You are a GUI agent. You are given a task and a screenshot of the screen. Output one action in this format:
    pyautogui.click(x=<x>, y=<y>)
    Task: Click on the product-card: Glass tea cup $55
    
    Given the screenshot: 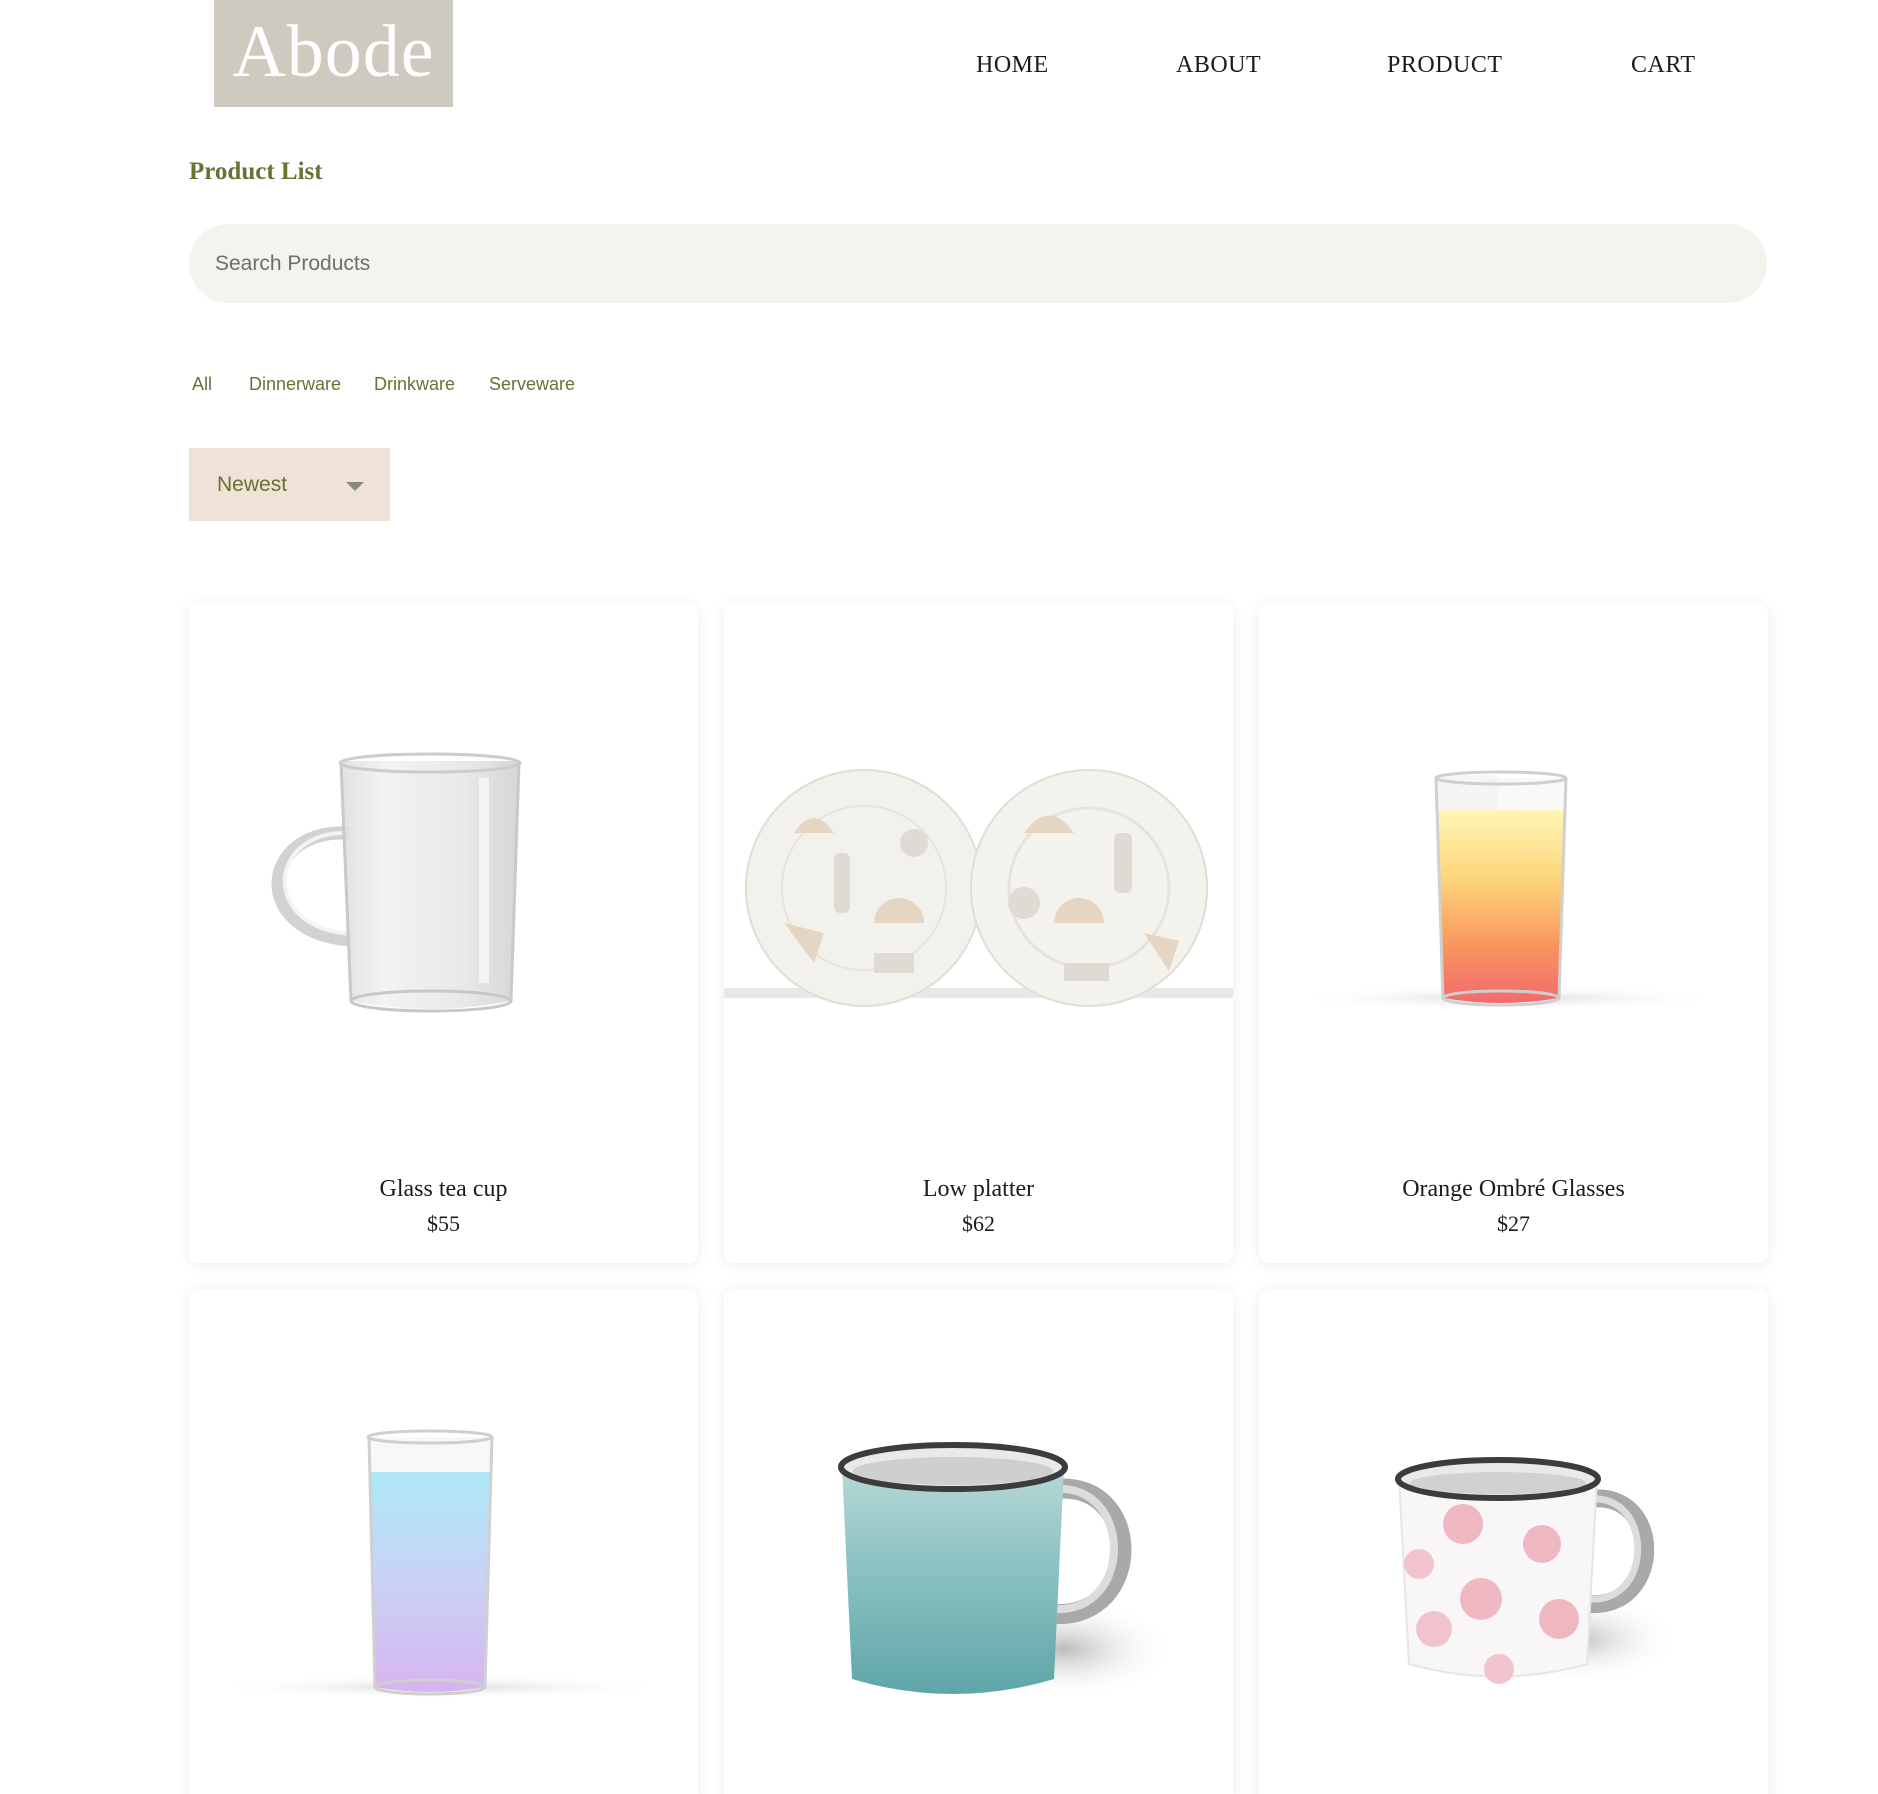 What is the action you would take?
    pyautogui.click(x=443, y=933)
    